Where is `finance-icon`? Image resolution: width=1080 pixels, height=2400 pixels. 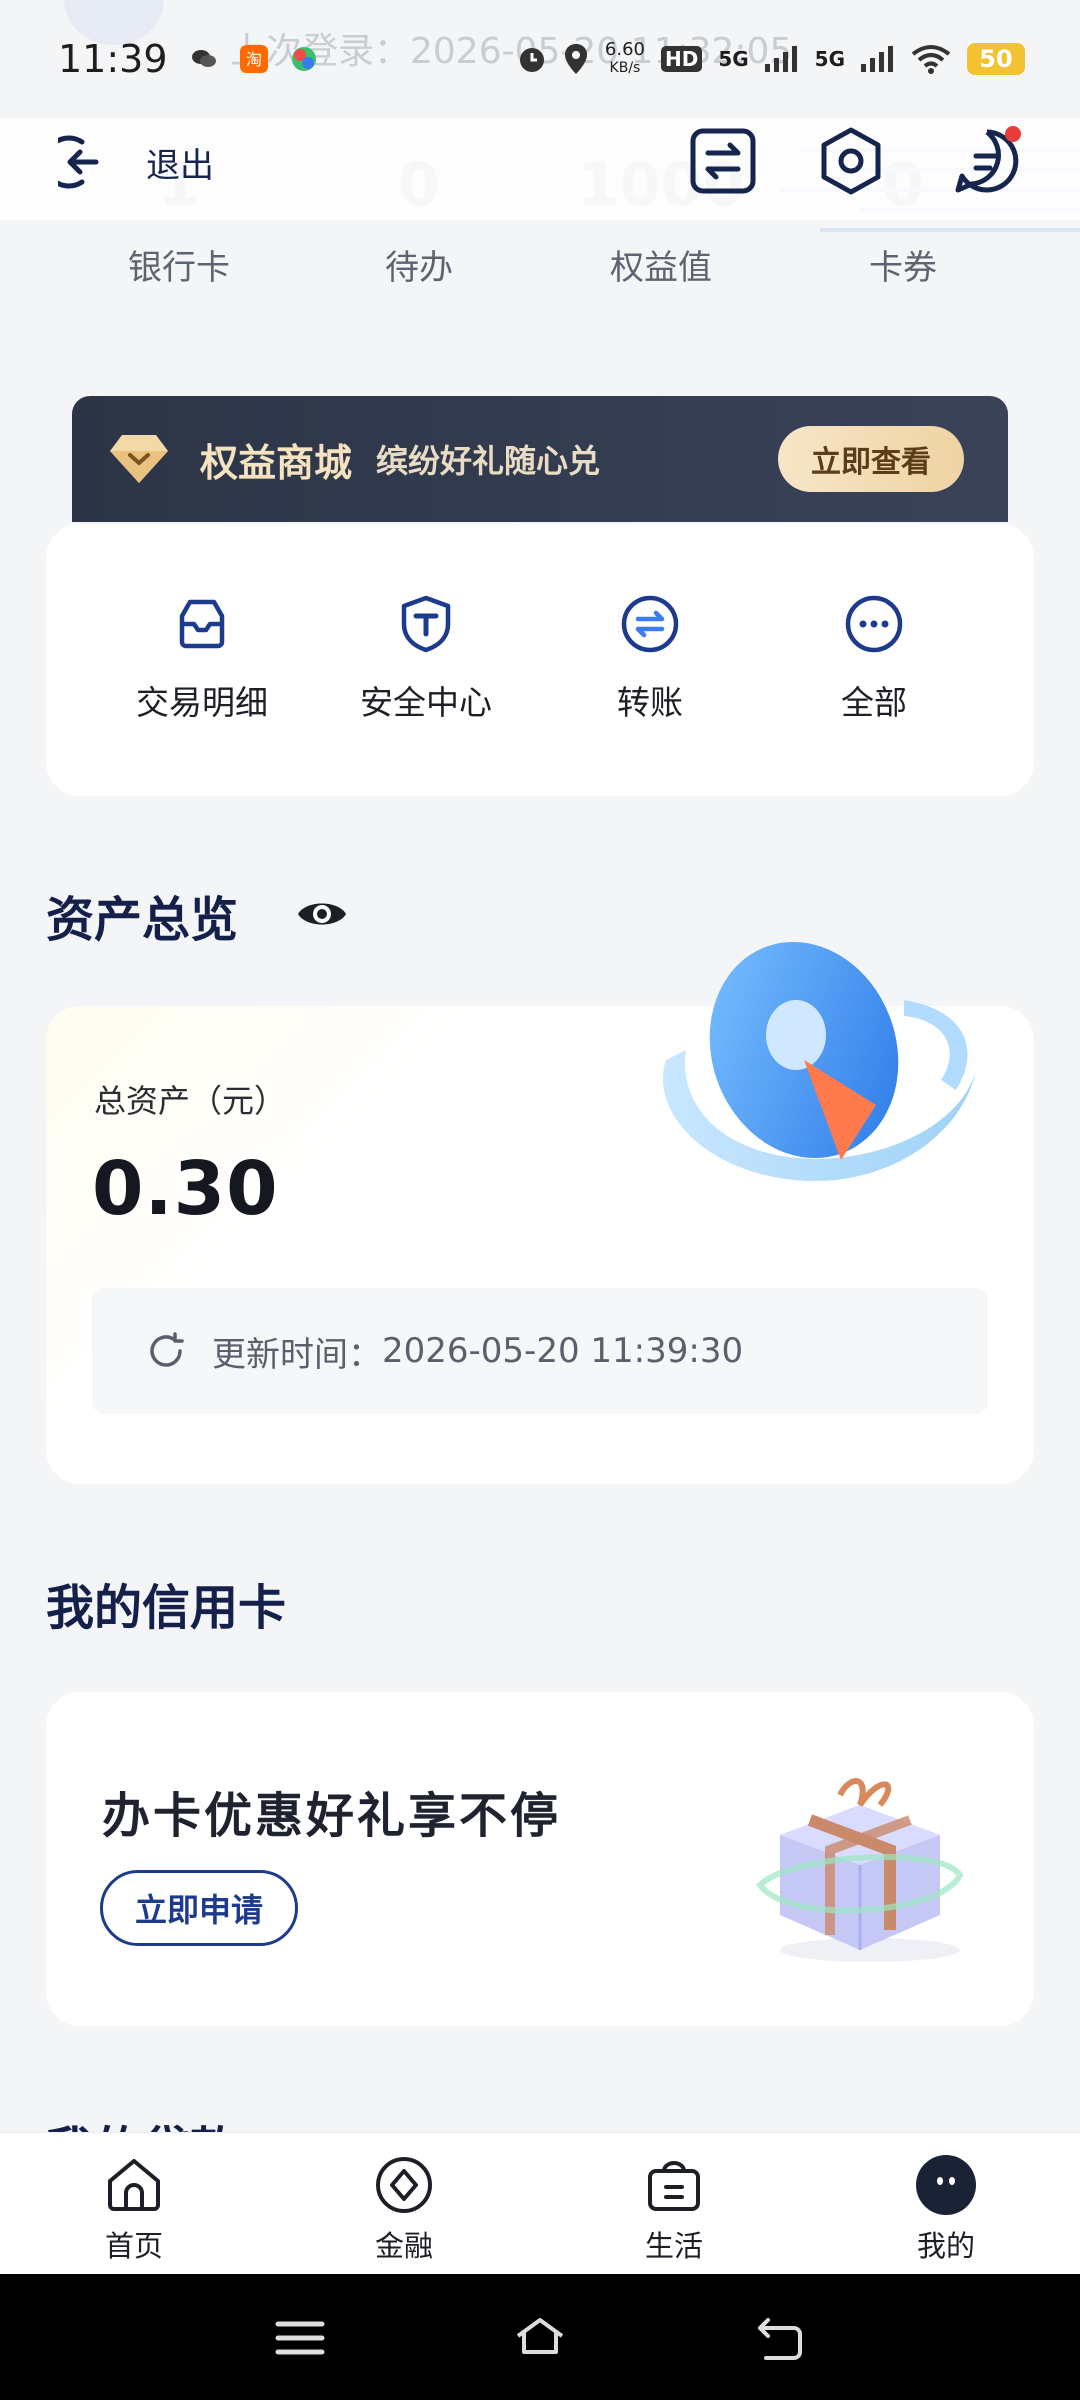
finance-icon is located at coordinates (404, 2185).